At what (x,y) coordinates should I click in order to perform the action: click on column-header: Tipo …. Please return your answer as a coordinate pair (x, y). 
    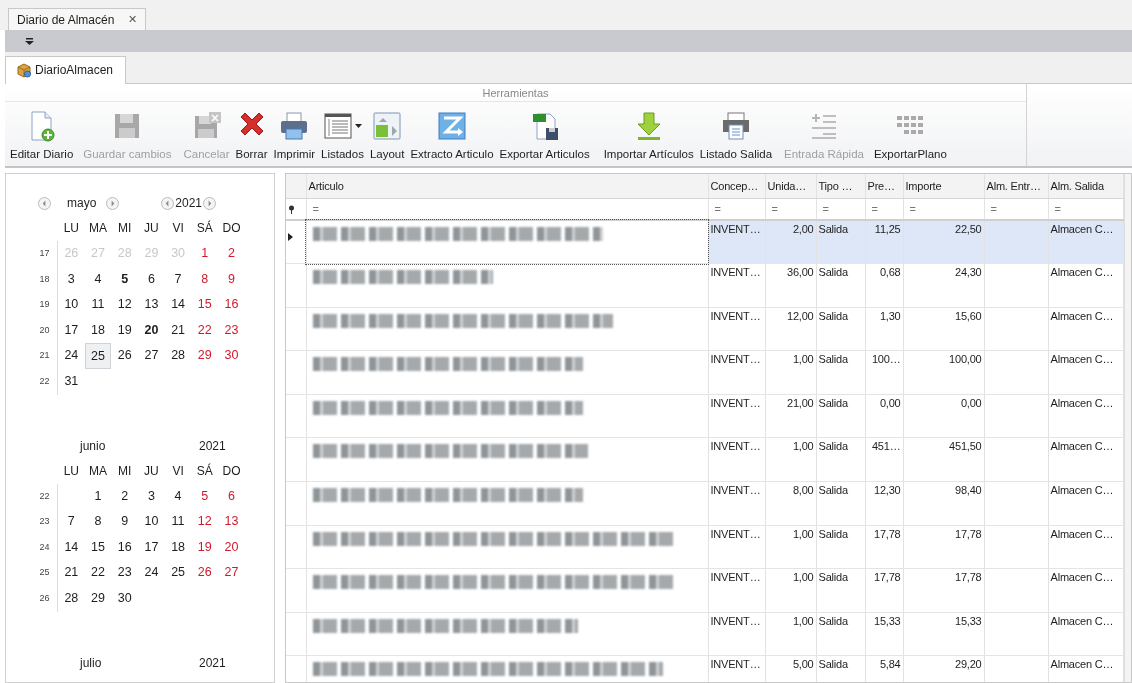
    Looking at the image, I should click on (840, 186).